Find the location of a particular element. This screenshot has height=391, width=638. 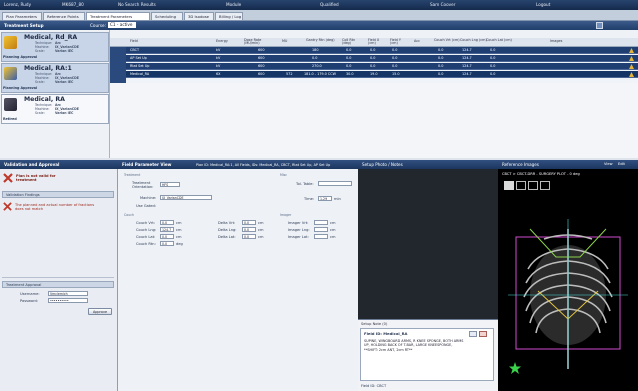

approve-button: Approve is located at coordinates (100, 311).